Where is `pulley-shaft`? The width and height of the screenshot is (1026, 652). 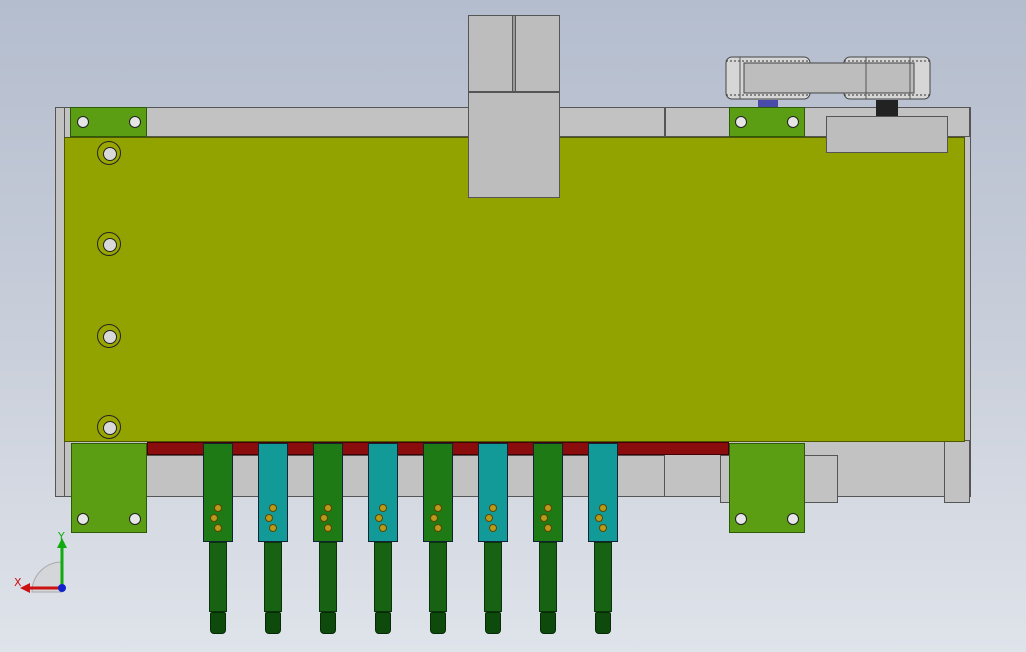
pulley-shaft is located at coordinates (887, 108).